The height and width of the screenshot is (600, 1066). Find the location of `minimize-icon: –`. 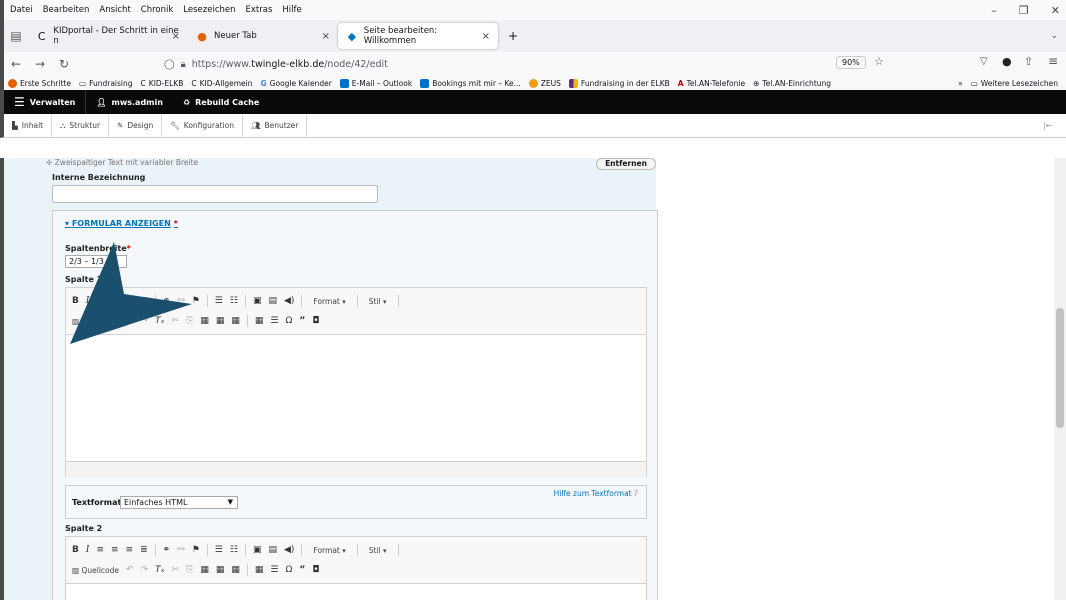

minimize-icon: – is located at coordinates (994, 10).